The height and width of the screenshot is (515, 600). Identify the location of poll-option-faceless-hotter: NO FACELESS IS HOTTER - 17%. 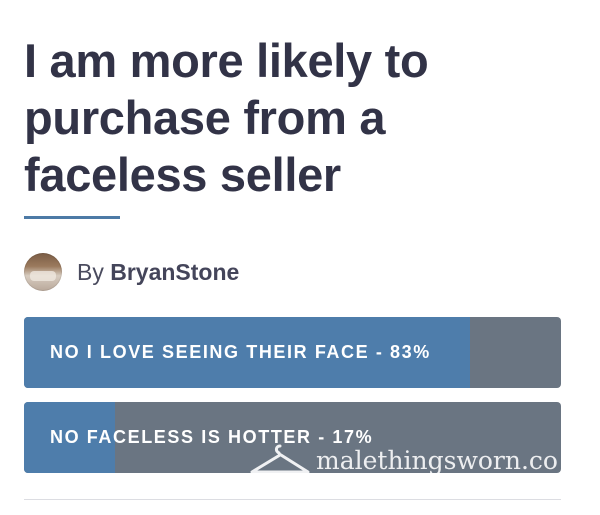
(292, 437).